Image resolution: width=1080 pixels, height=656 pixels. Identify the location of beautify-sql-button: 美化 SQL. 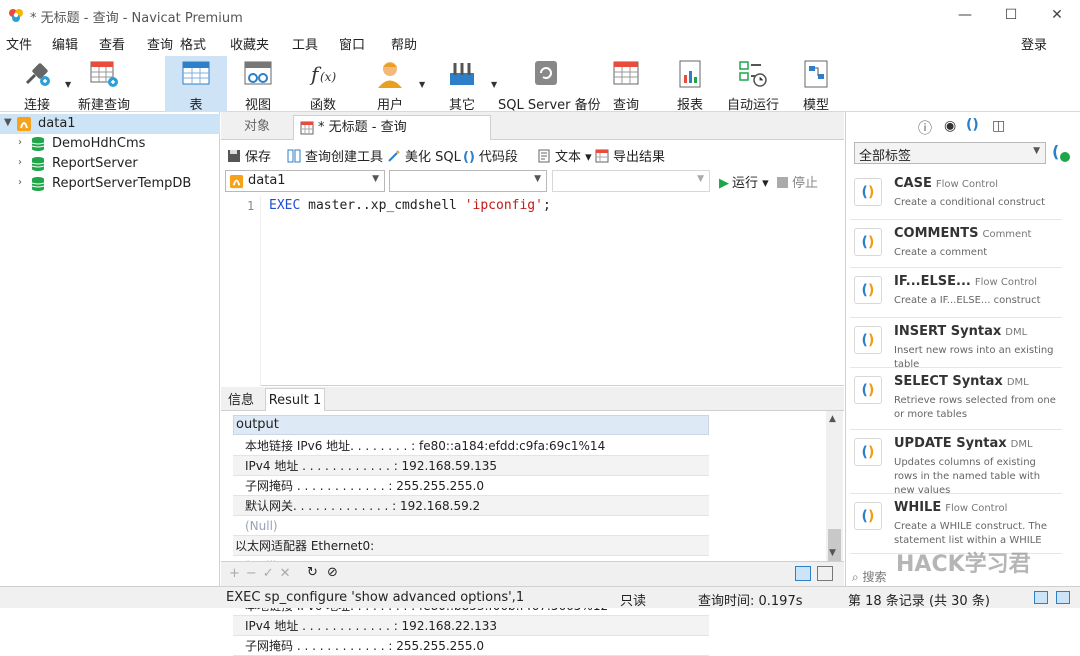
(424, 155).